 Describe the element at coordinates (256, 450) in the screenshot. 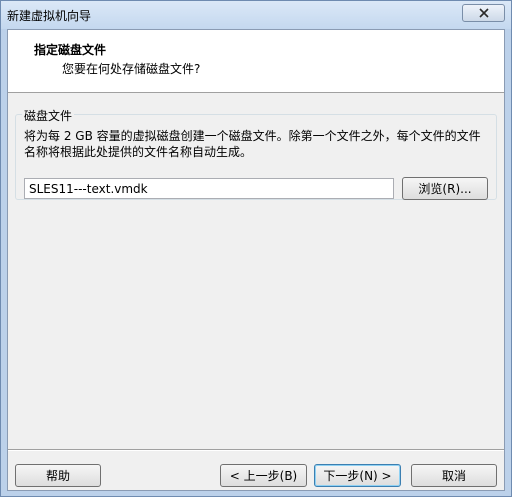

I see `footer-divider` at that location.